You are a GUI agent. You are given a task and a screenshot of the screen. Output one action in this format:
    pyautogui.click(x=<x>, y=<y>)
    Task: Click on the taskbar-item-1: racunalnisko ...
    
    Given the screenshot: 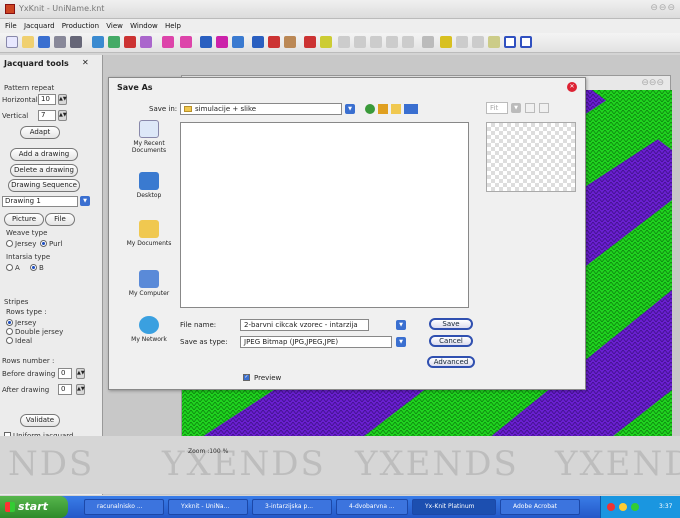 What is the action you would take?
    pyautogui.click(x=124, y=507)
    